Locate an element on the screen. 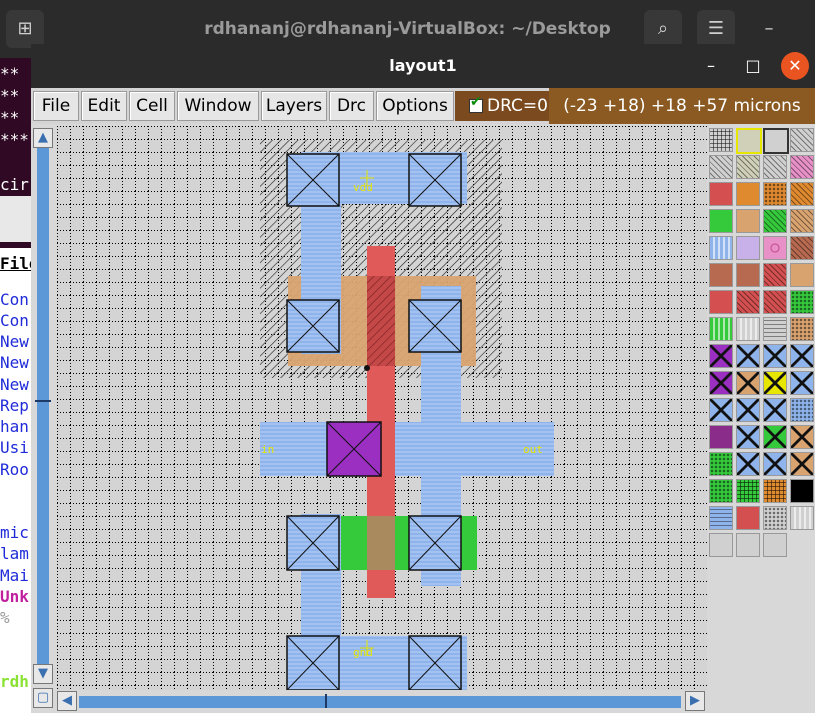 This screenshot has width=815, height=713. minimize-icon: – is located at coordinates (711, 65).